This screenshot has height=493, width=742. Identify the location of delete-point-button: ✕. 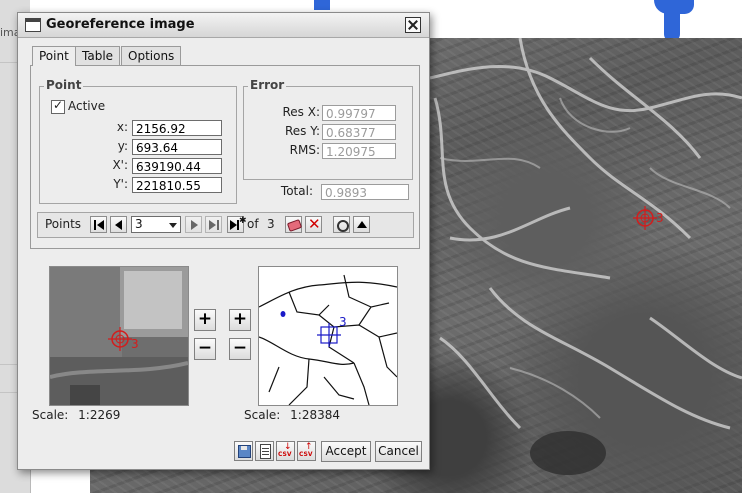
(313, 224).